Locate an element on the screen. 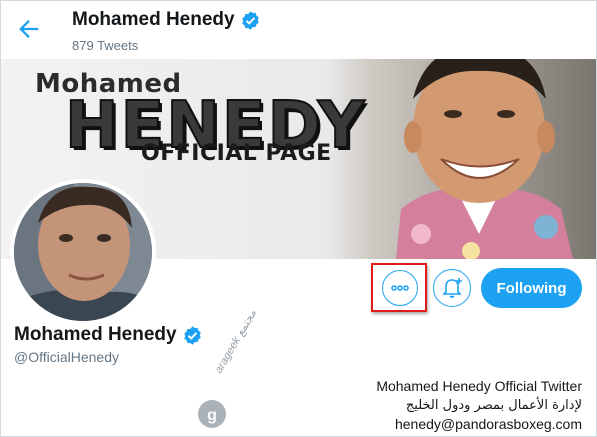 The height and width of the screenshot is (437, 597). notifications-button is located at coordinates (452, 288).